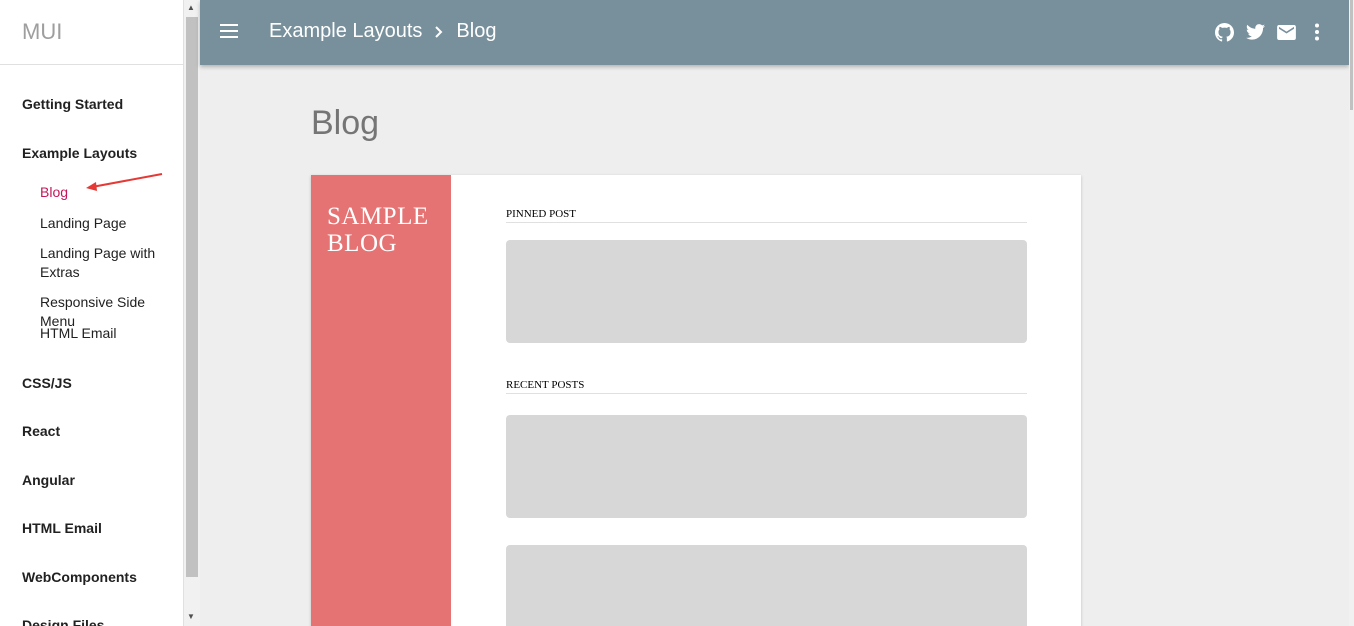 The width and height of the screenshot is (1354, 626). I want to click on breadcrumb-blog: Blog, so click(476, 31).